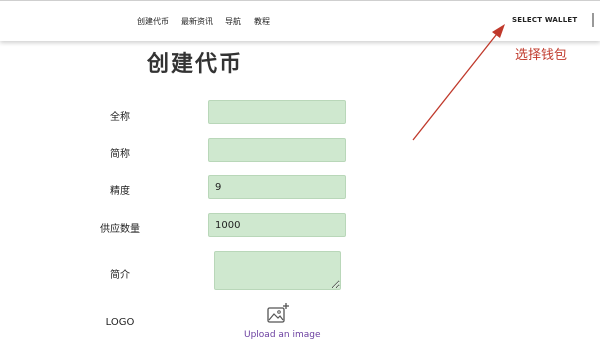  I want to click on window-edge-divider, so click(596, 20).